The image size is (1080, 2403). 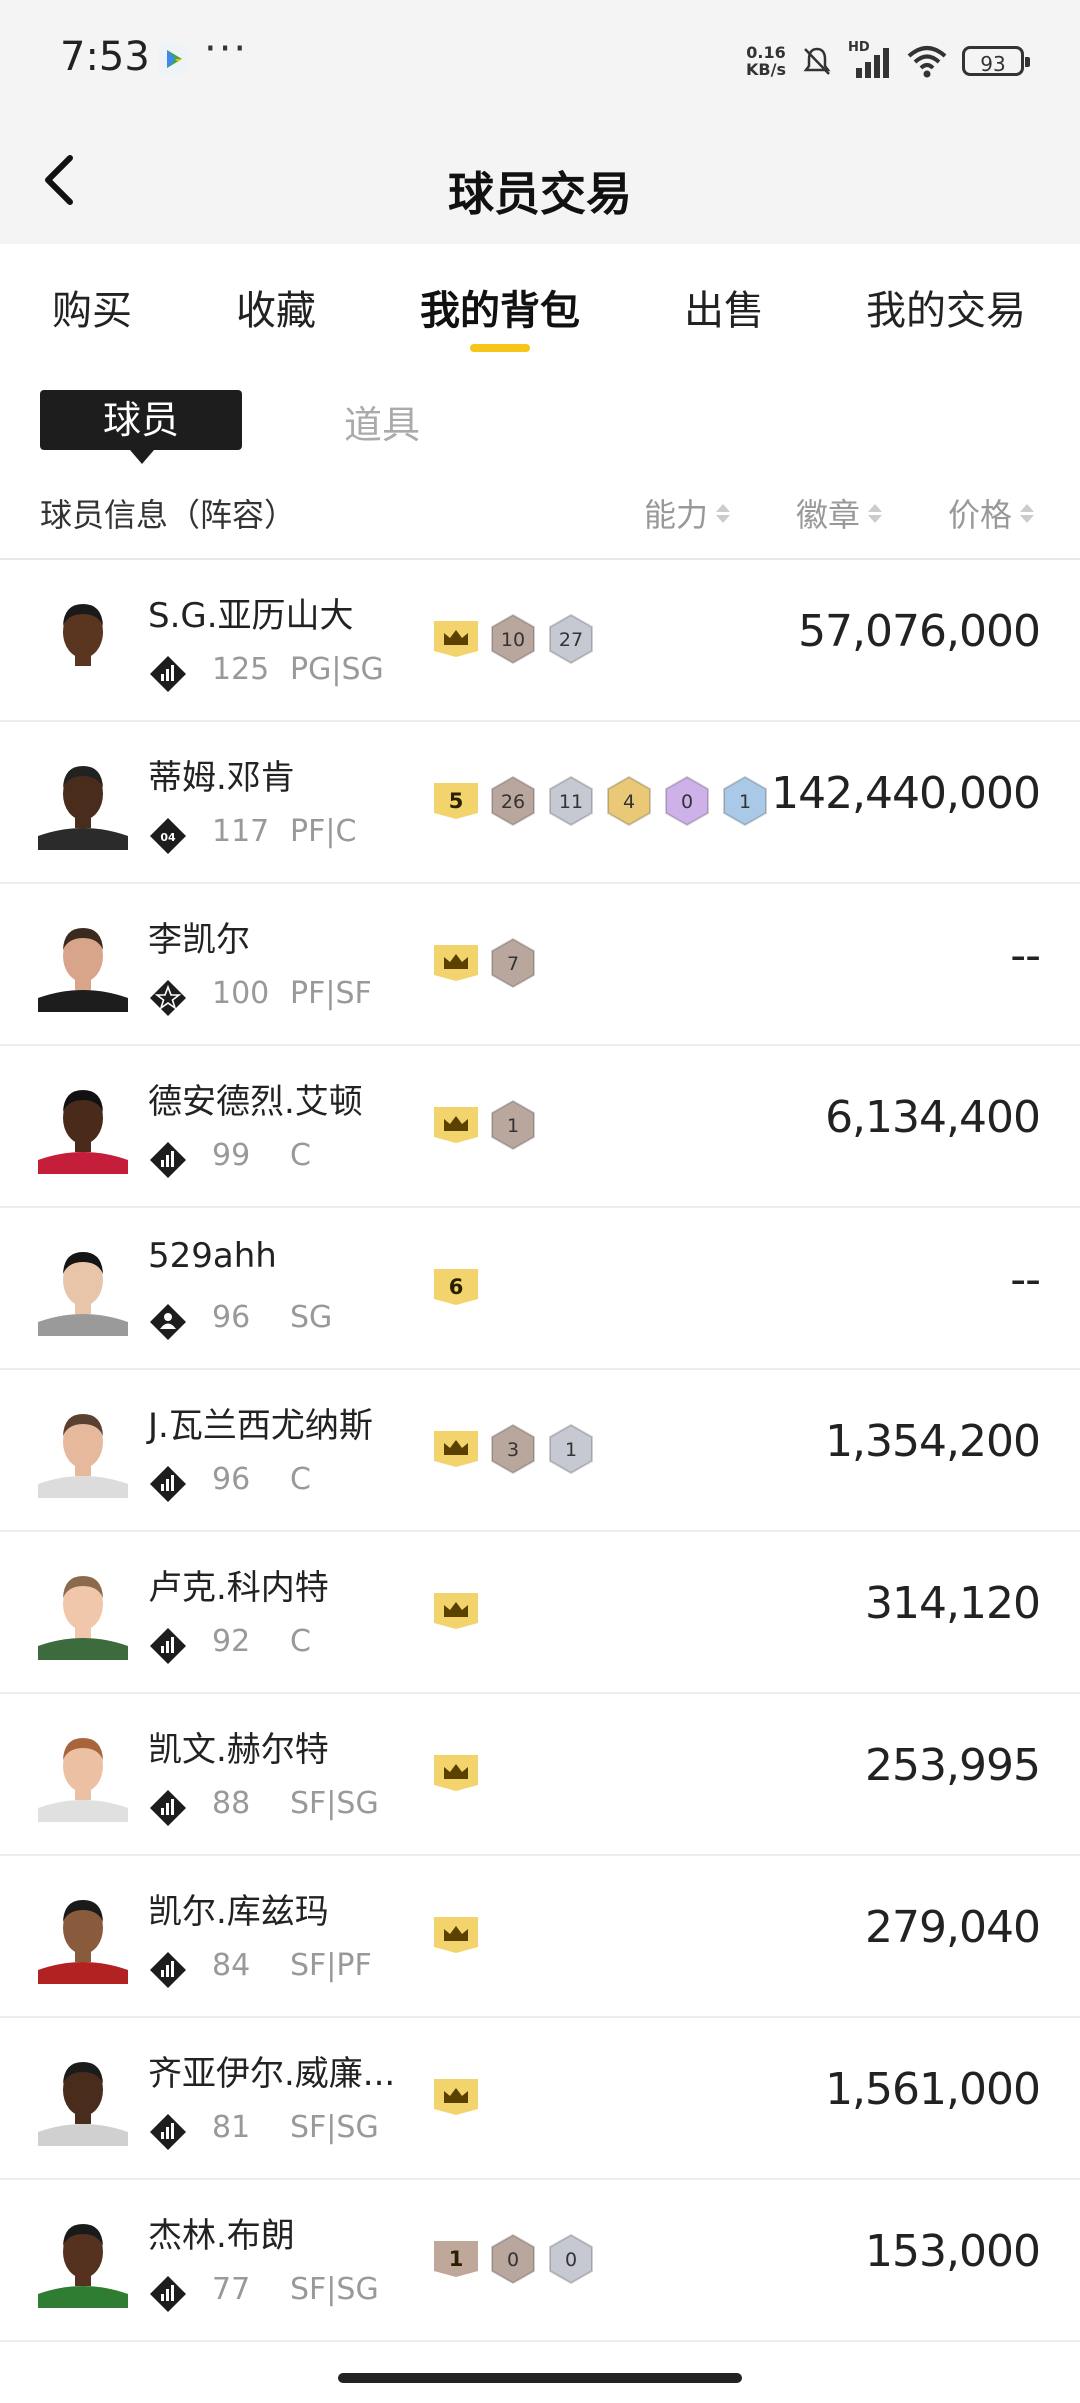 What do you see at coordinates (221, 778) in the screenshot?
I see `player-name: 蒂姆.邓肯` at bounding box center [221, 778].